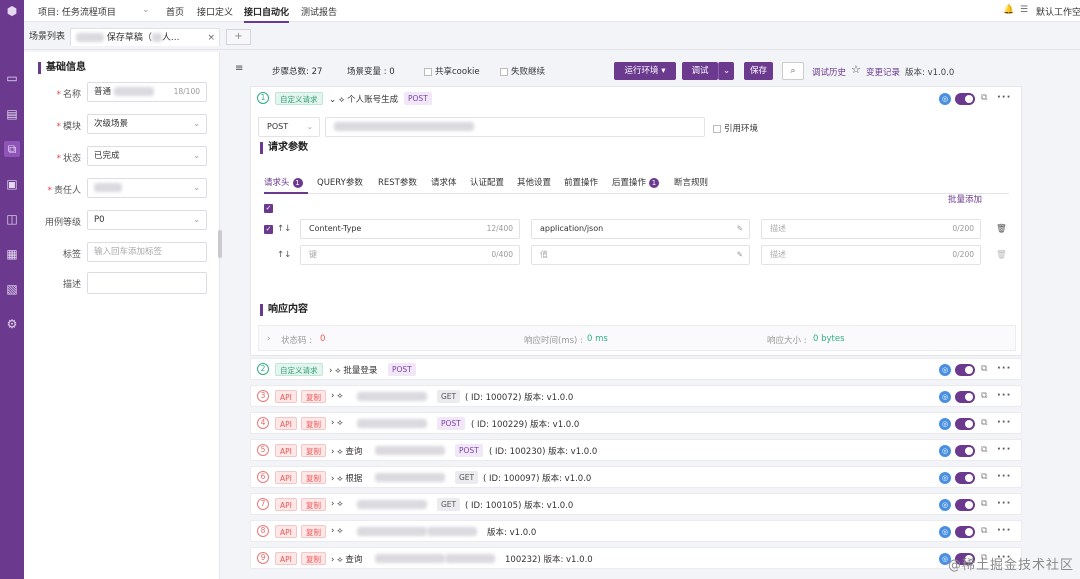 The image size is (1080, 579). I want to click on chevron-down-icon: ⌄, so click(146, 10).